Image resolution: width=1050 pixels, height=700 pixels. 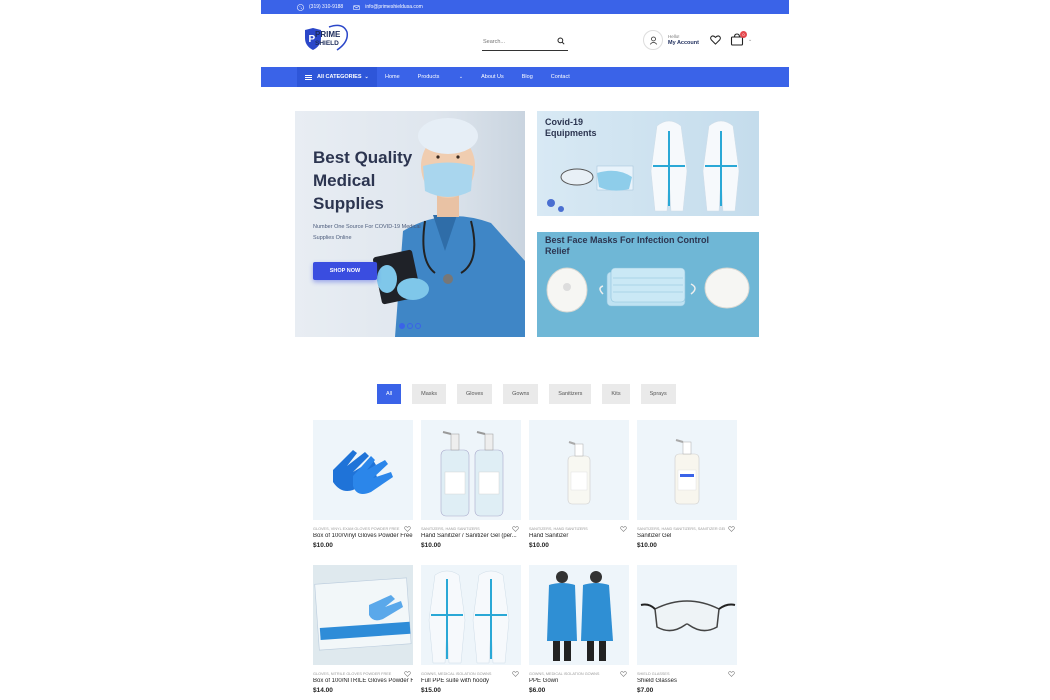 I want to click on email-address: info@primeshieldusa.com, so click(x=394, y=7).